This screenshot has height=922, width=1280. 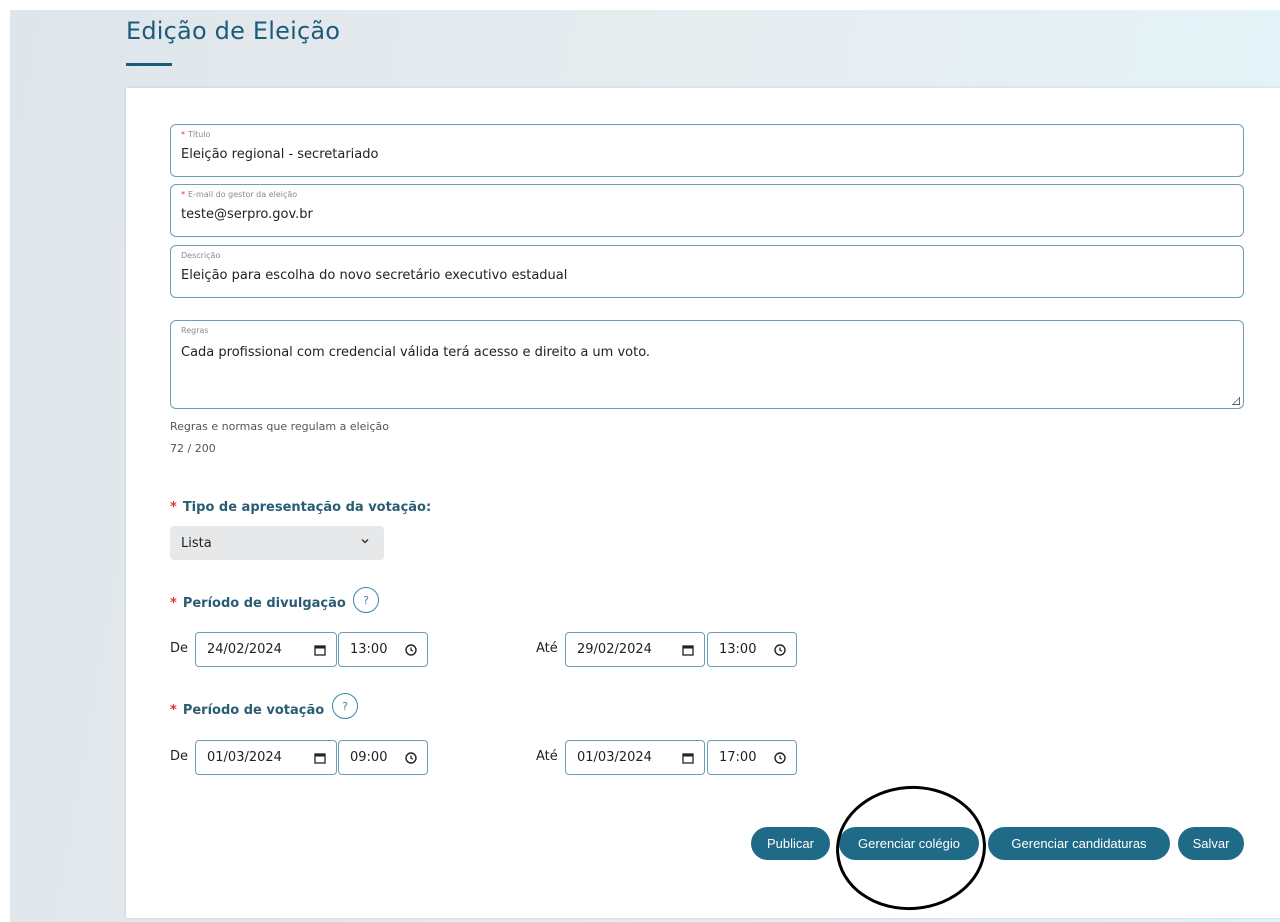 I want to click on voting-from-label: De, so click(x=179, y=756).